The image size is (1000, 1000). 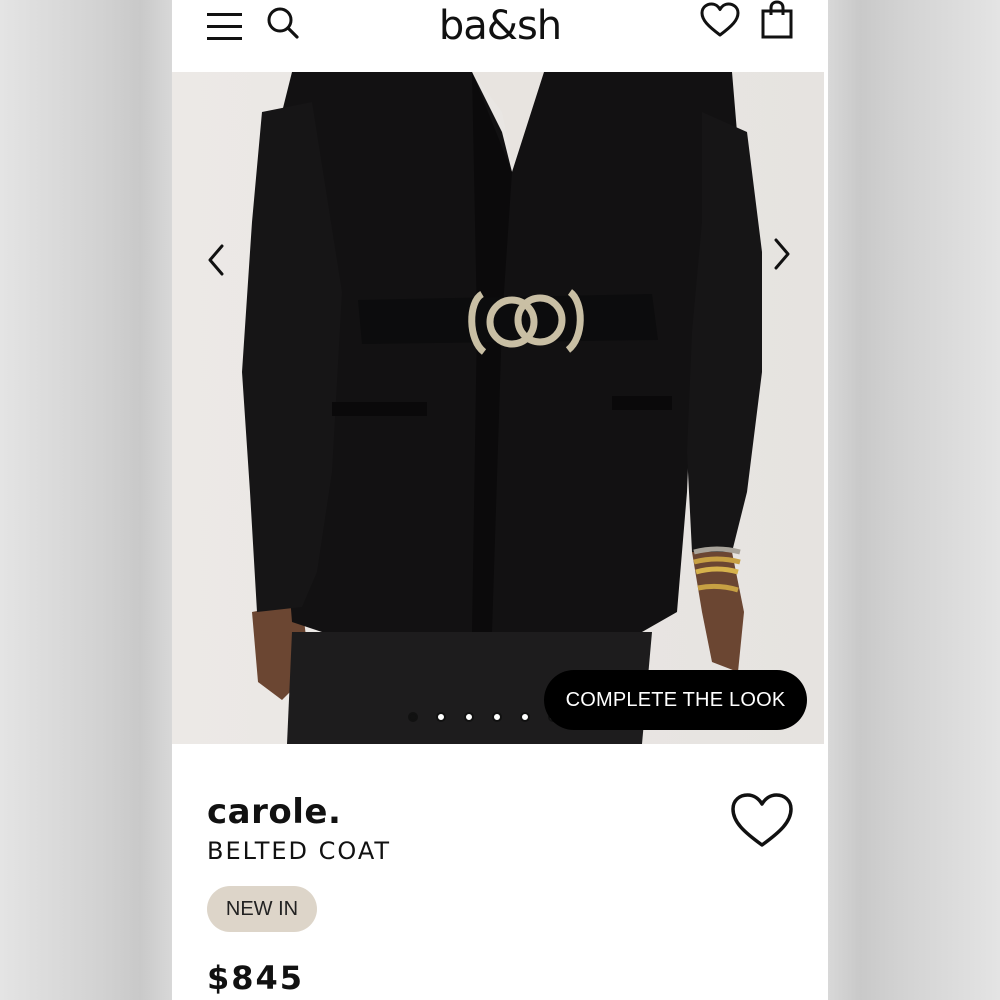 What do you see at coordinates (262, 909) in the screenshot?
I see `new-in-badge: NEW IN` at bounding box center [262, 909].